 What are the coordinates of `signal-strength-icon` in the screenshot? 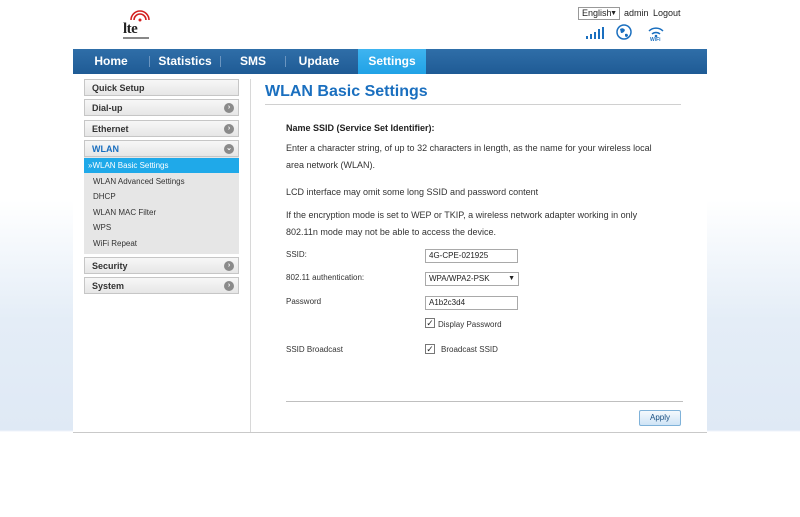 It's located at (595, 33).